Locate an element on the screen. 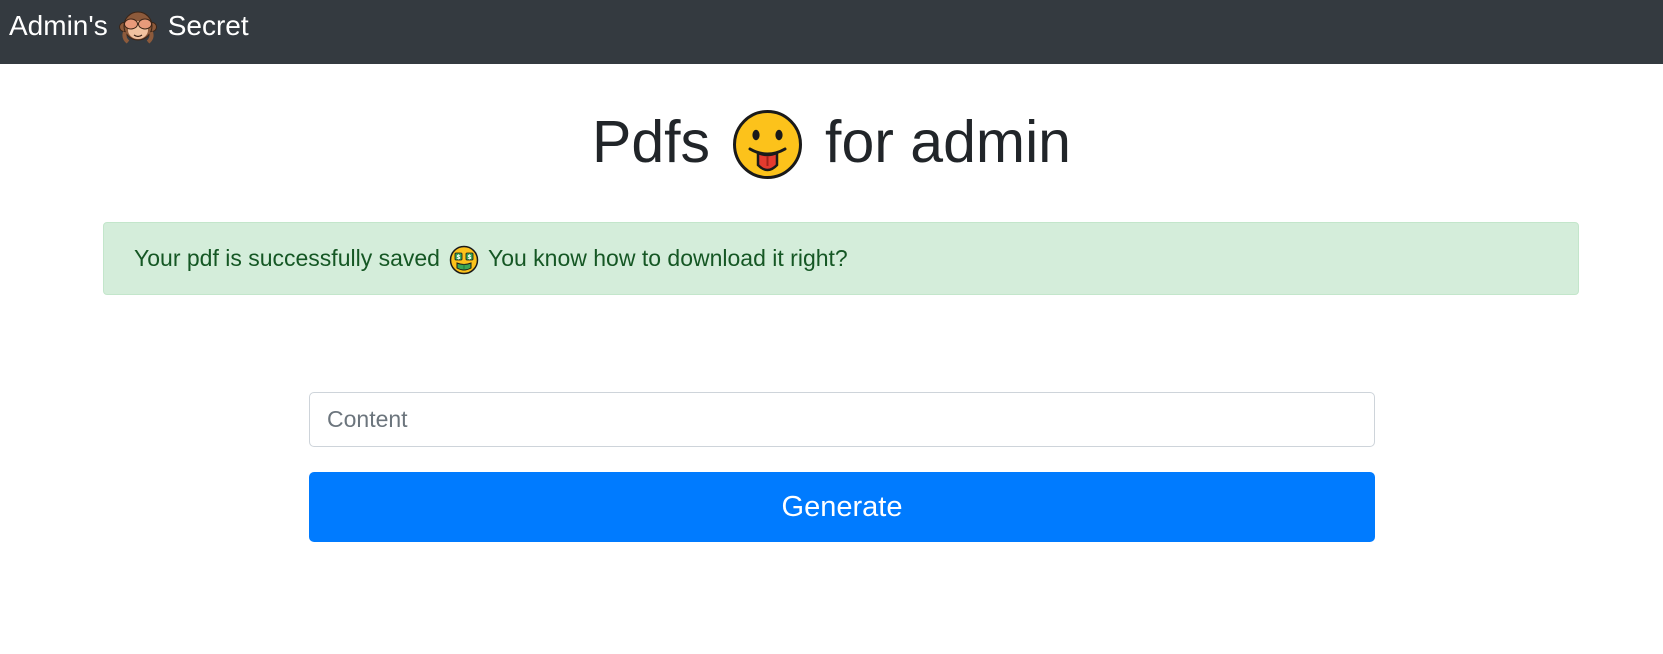  brand-suffix-text: Secret is located at coordinates (208, 25).